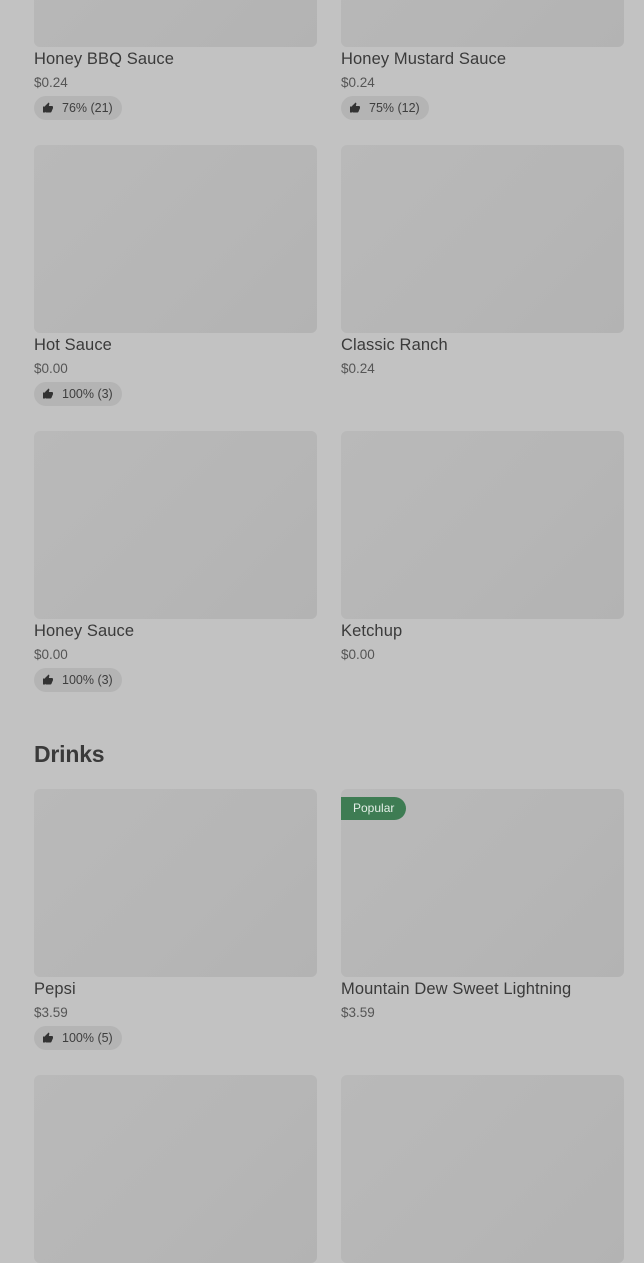 This screenshot has width=644, height=1263. I want to click on rating-text: 100% (5), so click(87, 1038).